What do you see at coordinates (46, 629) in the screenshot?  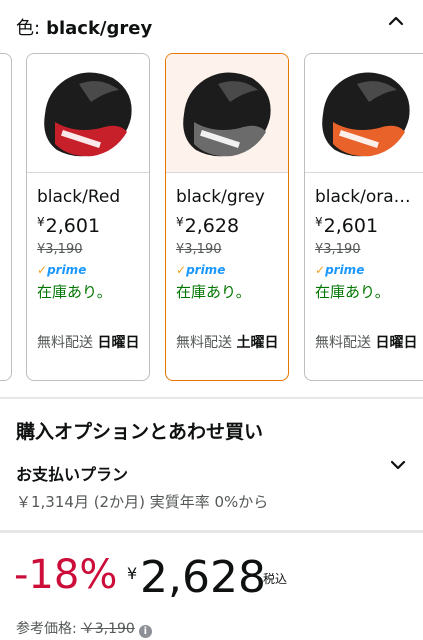 I see `reference-price-label: 参考価格:` at bounding box center [46, 629].